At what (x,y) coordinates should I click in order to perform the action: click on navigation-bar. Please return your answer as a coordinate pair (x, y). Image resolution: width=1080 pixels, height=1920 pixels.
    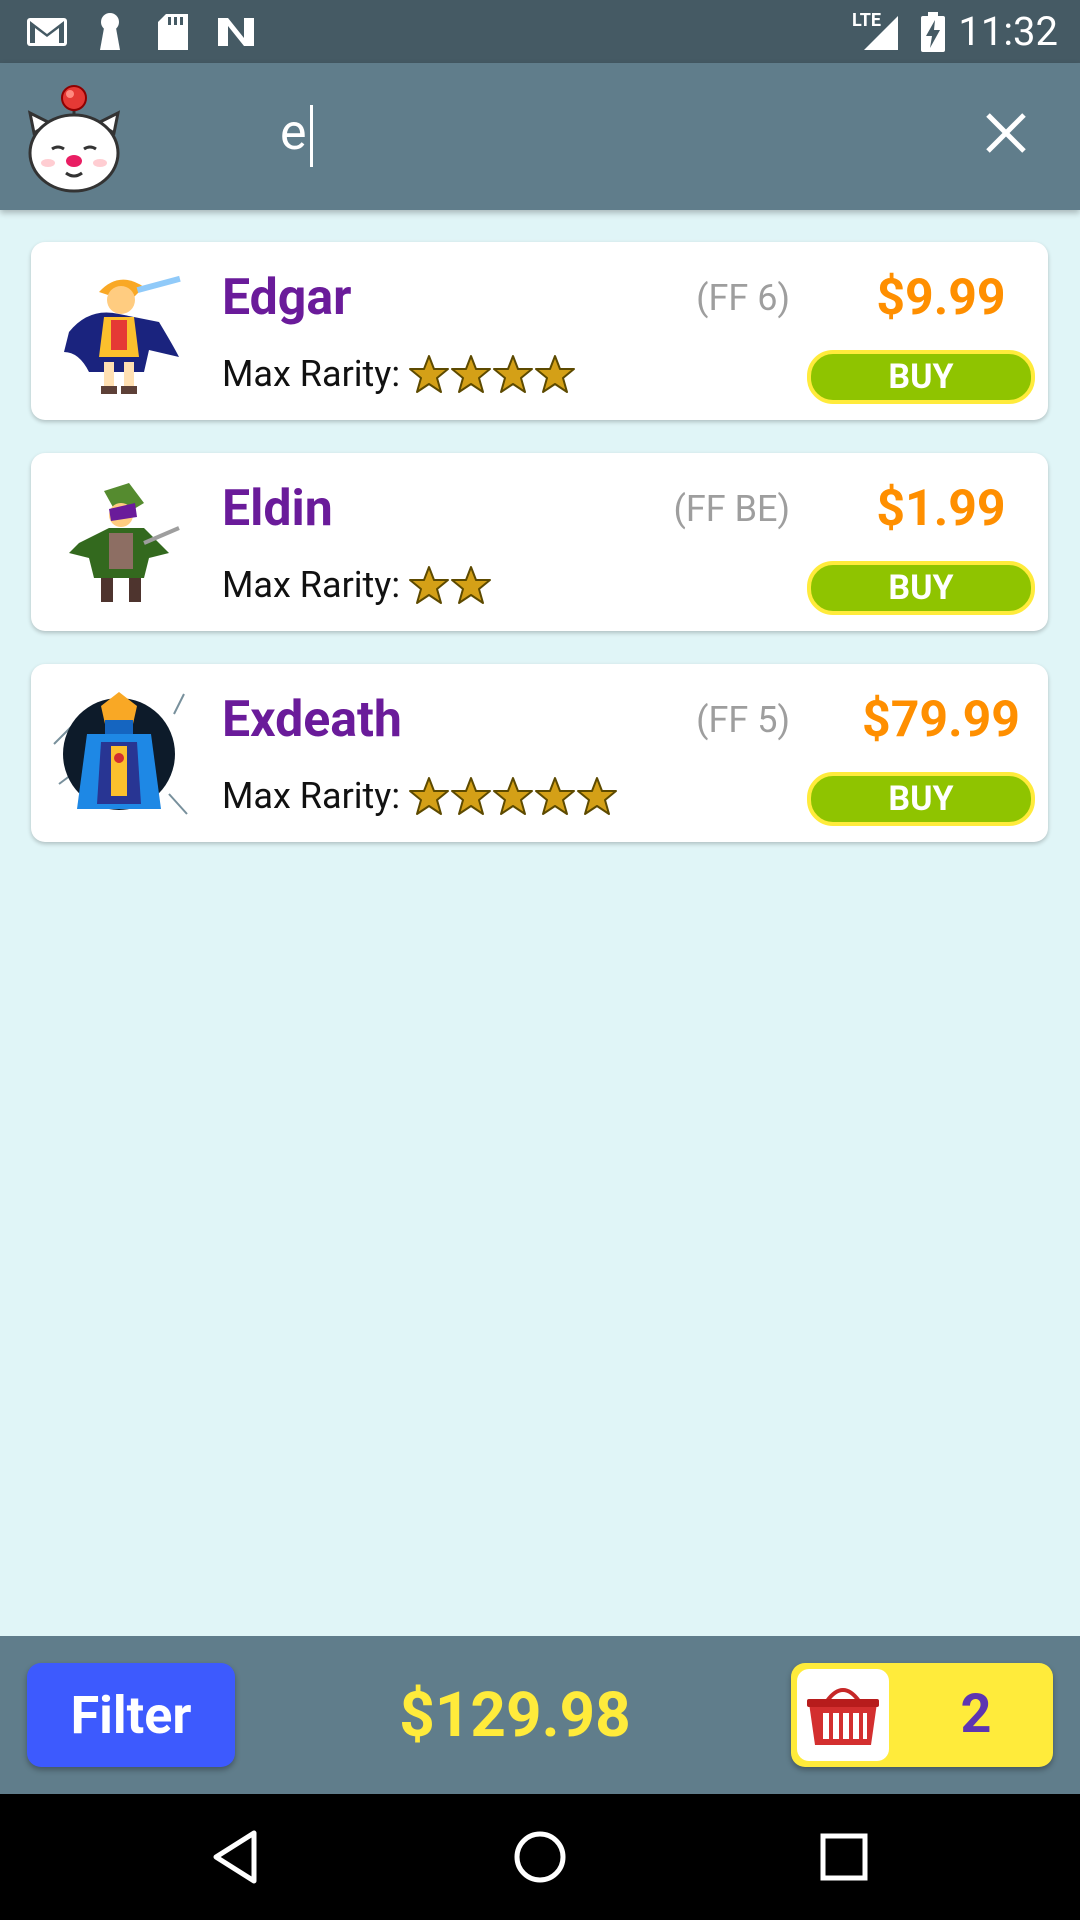
    Looking at the image, I should click on (540, 1857).